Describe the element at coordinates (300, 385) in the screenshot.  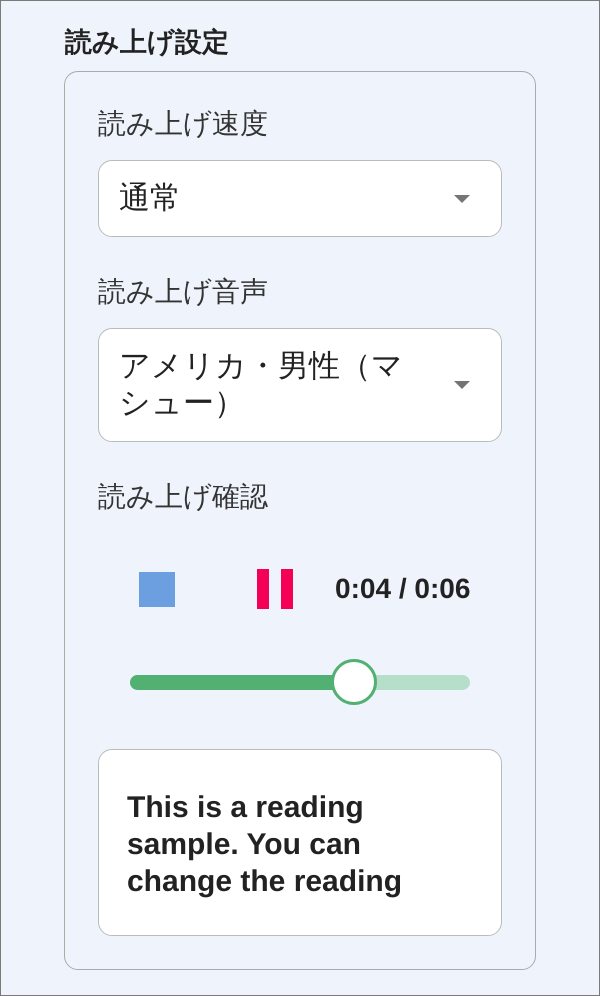
I see `dropdown: アメリカ・男性（マシュー）` at that location.